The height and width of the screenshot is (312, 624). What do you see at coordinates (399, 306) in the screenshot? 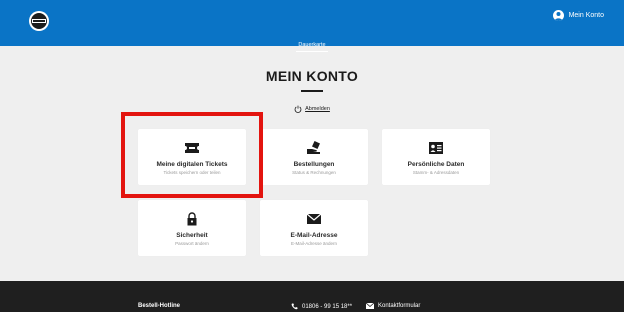
I see `contact-form-label: Kontaktformular` at bounding box center [399, 306].